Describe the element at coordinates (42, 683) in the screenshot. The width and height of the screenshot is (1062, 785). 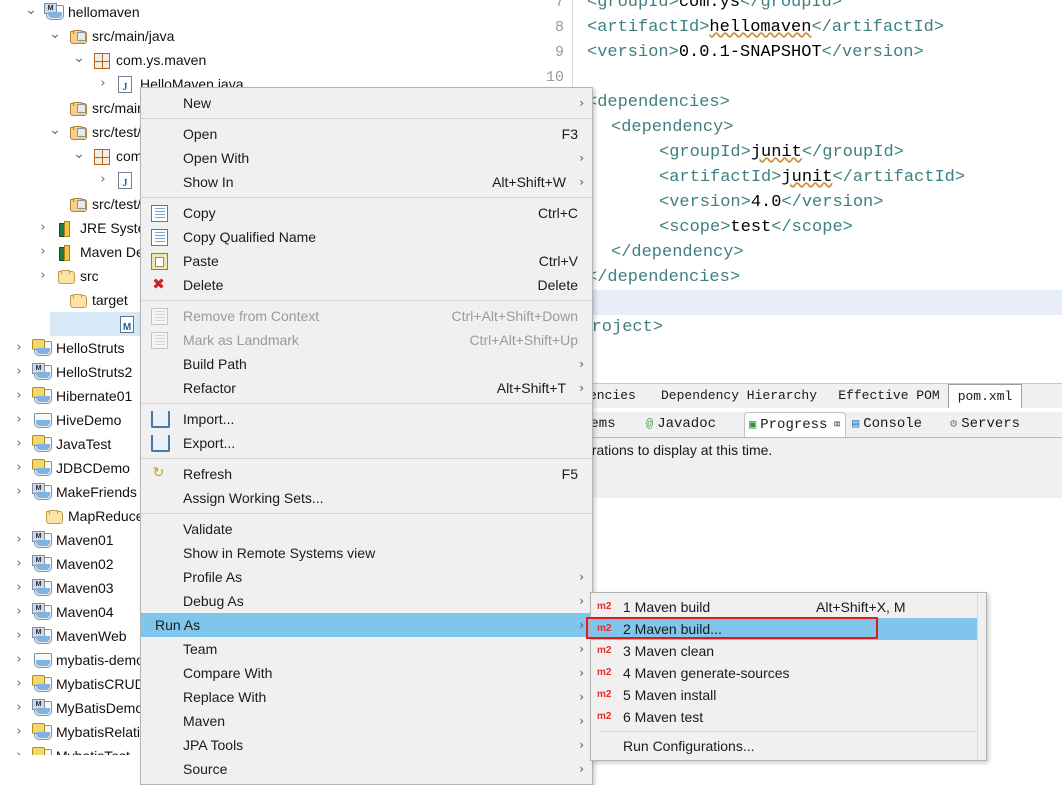
I see `java-project-icon` at that location.